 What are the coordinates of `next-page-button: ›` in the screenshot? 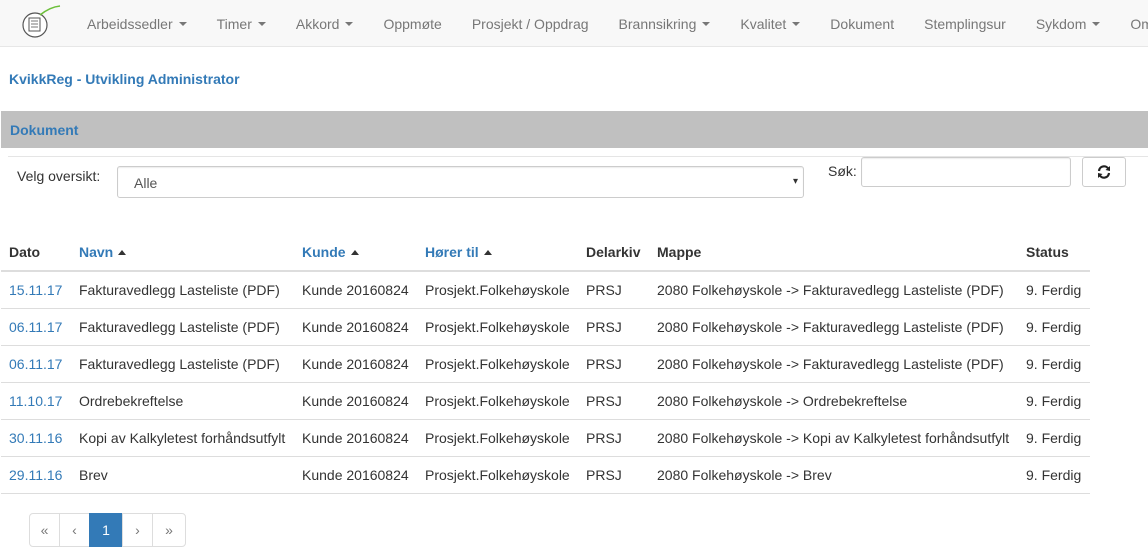 It's located at (137, 530).